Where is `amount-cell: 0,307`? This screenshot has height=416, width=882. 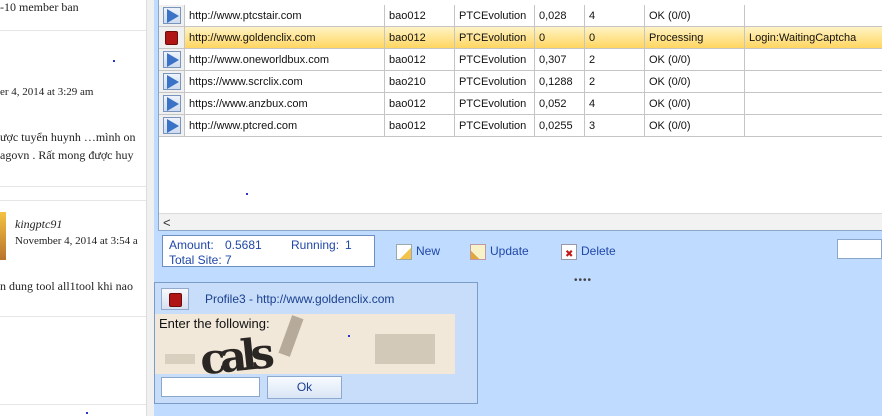
amount-cell: 0,307 is located at coordinates (560, 60).